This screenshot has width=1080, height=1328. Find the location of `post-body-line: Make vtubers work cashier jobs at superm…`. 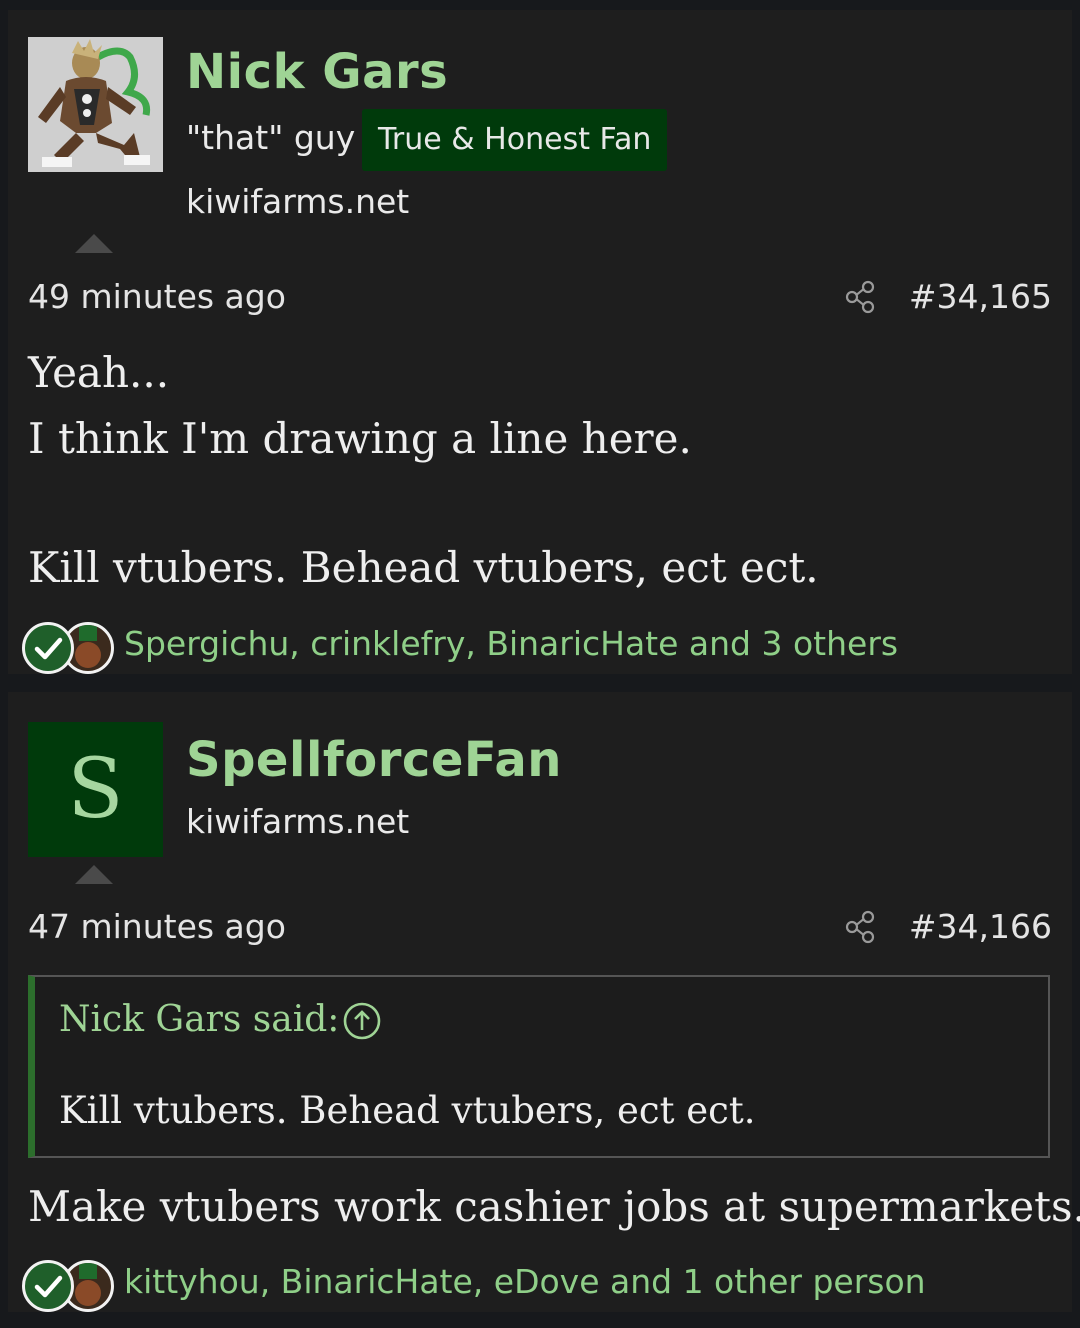

post-body-line: Make vtubers work cashier jobs at superm… is located at coordinates (554, 1206).